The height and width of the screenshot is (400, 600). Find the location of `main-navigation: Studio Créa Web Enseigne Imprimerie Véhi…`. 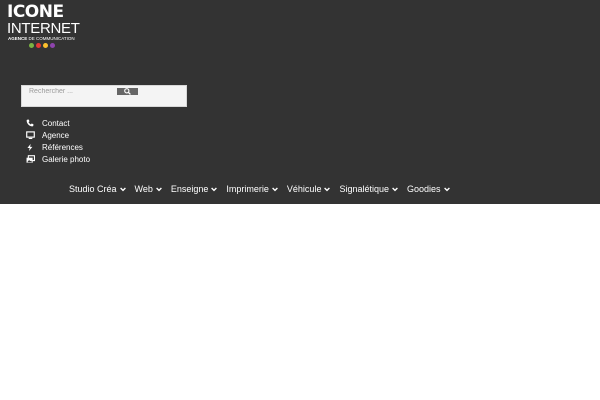

main-navigation: Studio Créa Web Enseigne Imprimerie Véhi… is located at coordinates (264, 189).